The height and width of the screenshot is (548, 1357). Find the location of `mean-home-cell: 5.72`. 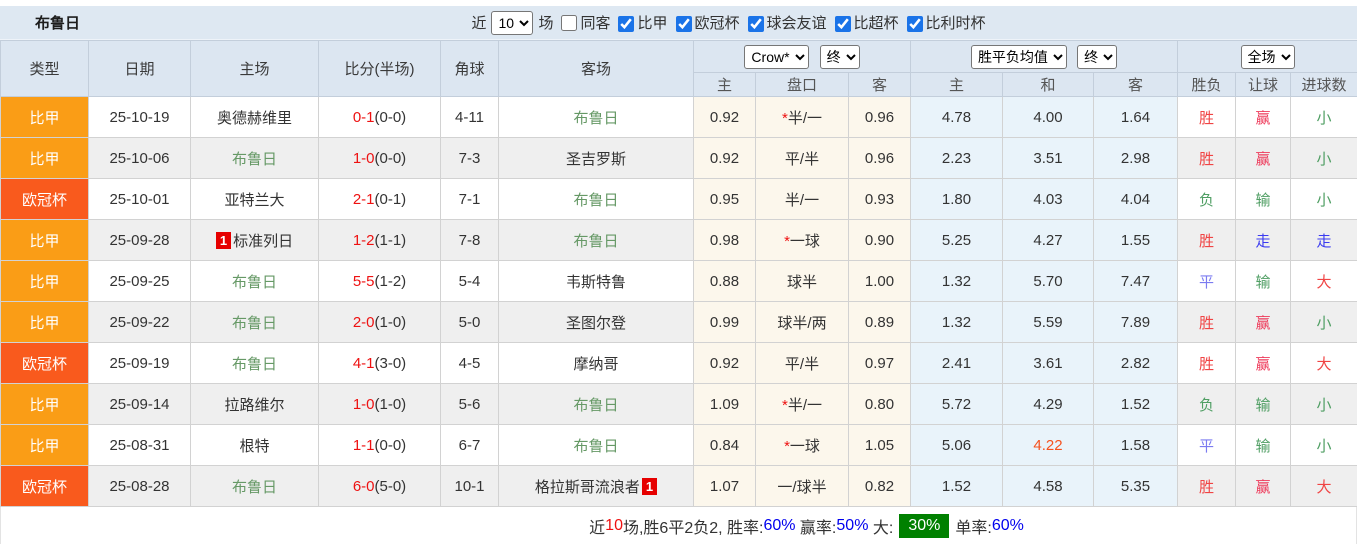

mean-home-cell: 5.72 is located at coordinates (957, 404).